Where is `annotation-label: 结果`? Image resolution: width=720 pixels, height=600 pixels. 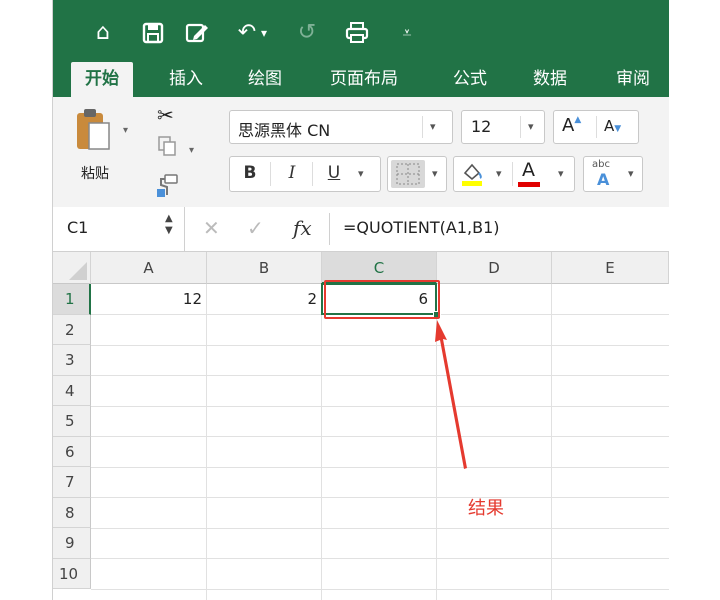
annotation-label: 结果 is located at coordinates (486, 508).